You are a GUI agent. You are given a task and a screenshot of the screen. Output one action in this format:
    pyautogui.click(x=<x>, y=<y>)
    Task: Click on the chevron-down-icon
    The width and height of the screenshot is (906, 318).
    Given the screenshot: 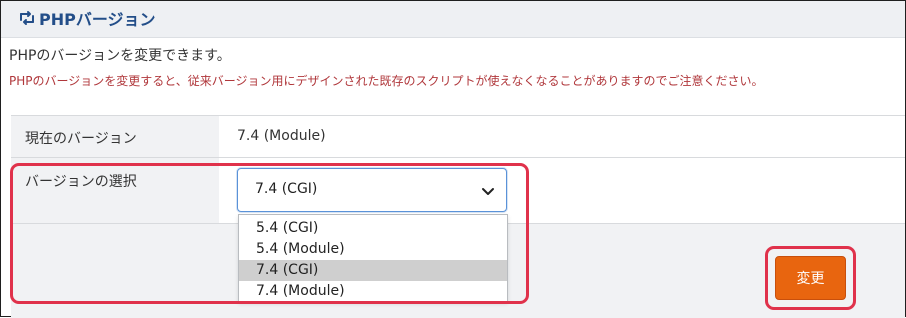 What is the action you would take?
    pyautogui.click(x=488, y=190)
    